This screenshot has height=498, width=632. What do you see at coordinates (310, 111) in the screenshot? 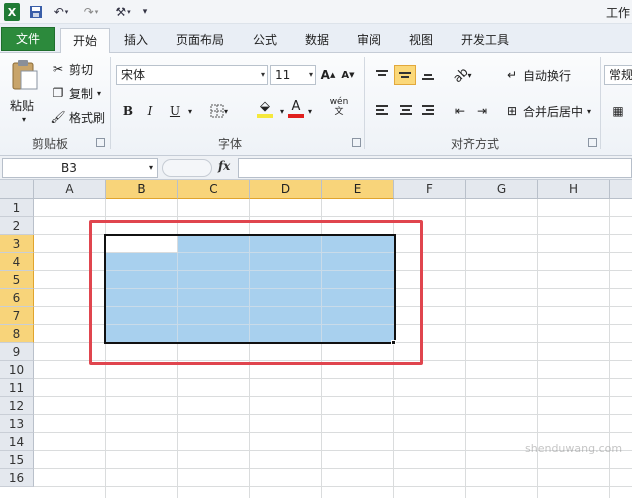
I see `font-color-dropdown-icon: ▾` at bounding box center [310, 111].